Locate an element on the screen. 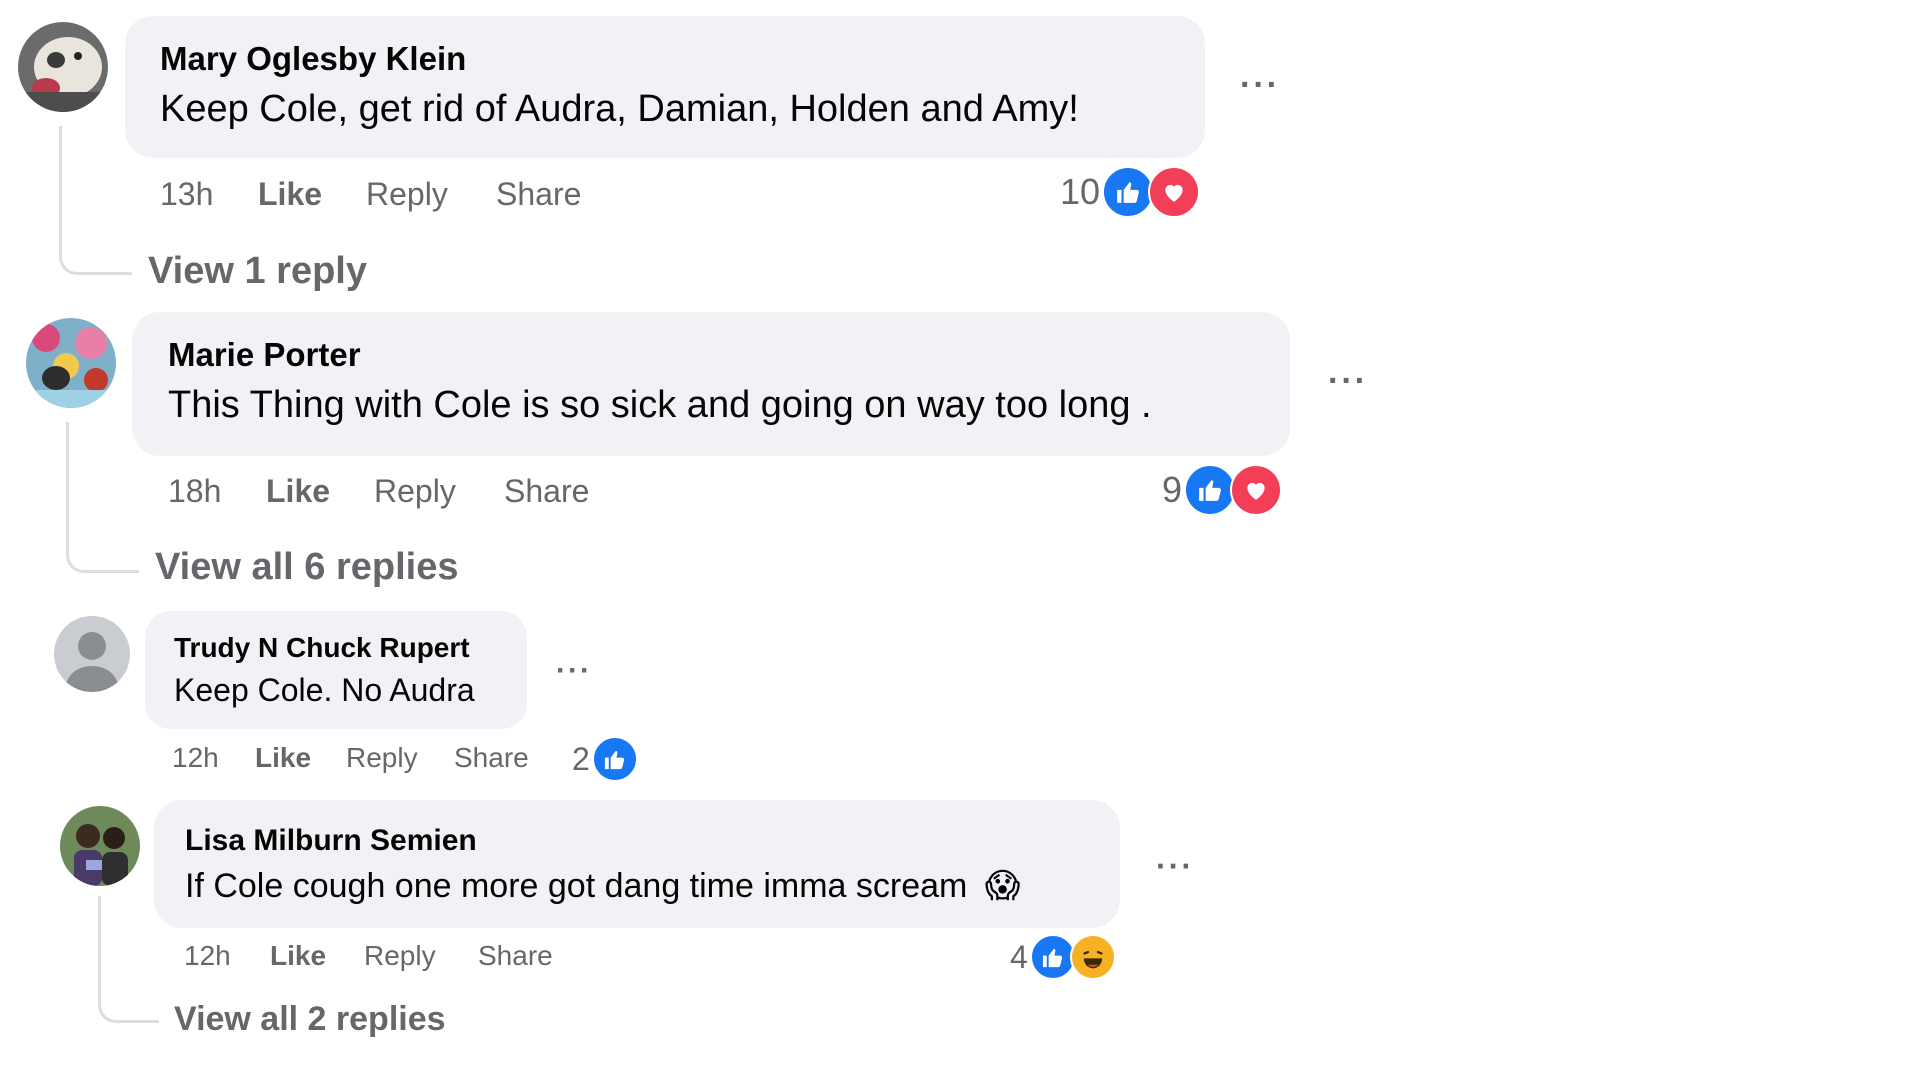 The image size is (1920, 1080). haha-icon is located at coordinates (1092, 957).